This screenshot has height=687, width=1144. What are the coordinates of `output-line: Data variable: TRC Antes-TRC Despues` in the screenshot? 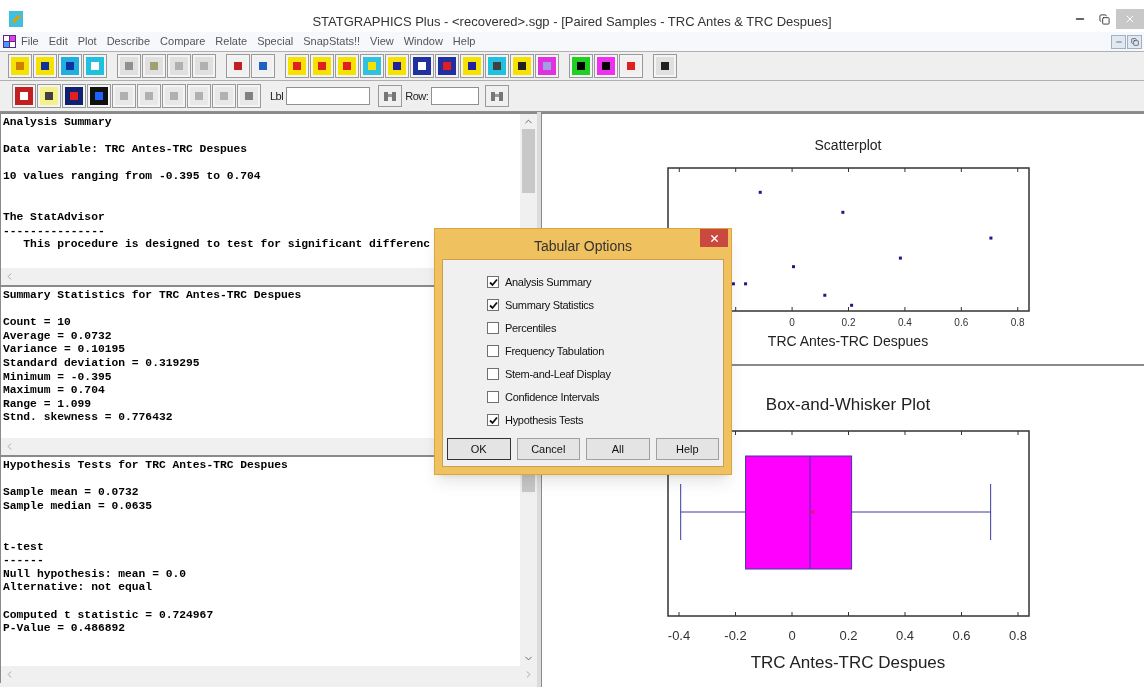 It's located at (125, 150).